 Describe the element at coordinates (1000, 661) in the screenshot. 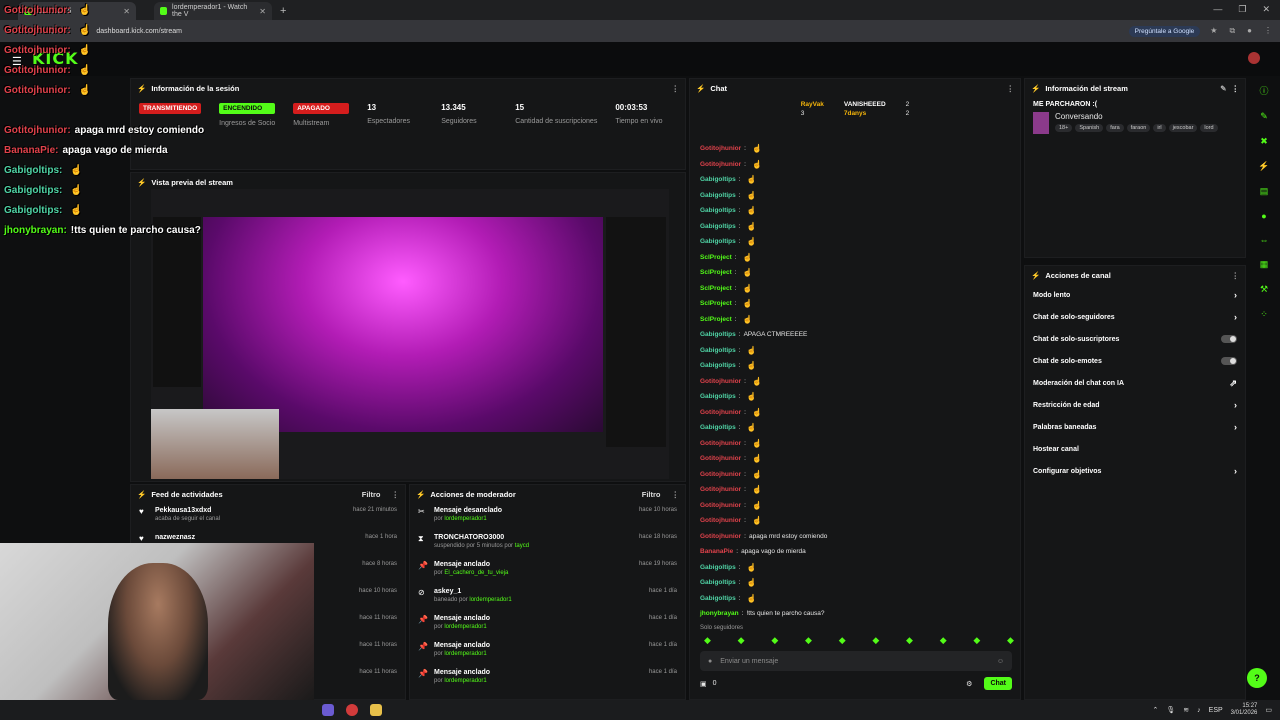

I see `emoji-icon: ☺` at that location.